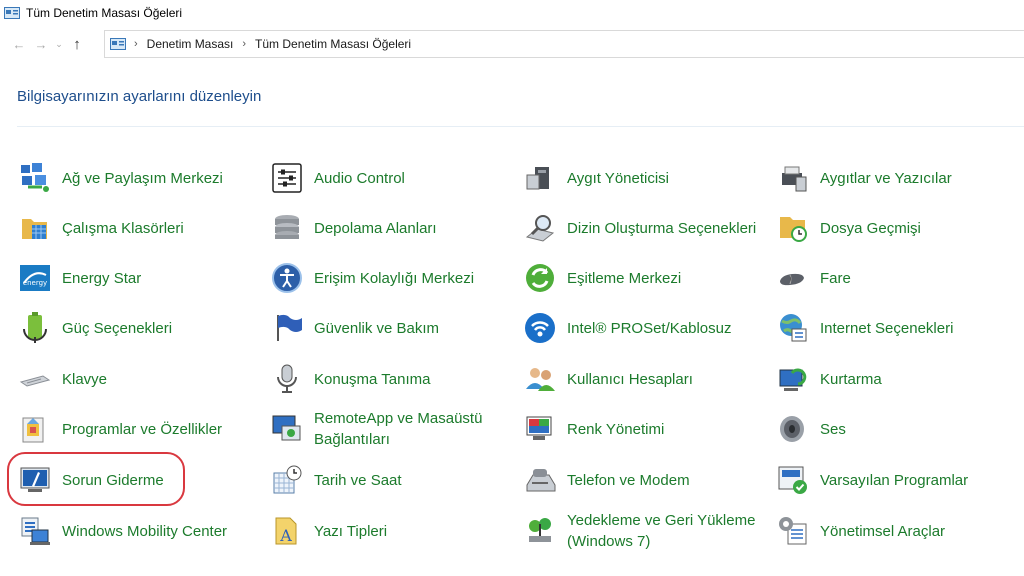  Describe the element at coordinates (793, 480) in the screenshot. I see `default-programs-icon` at that location.